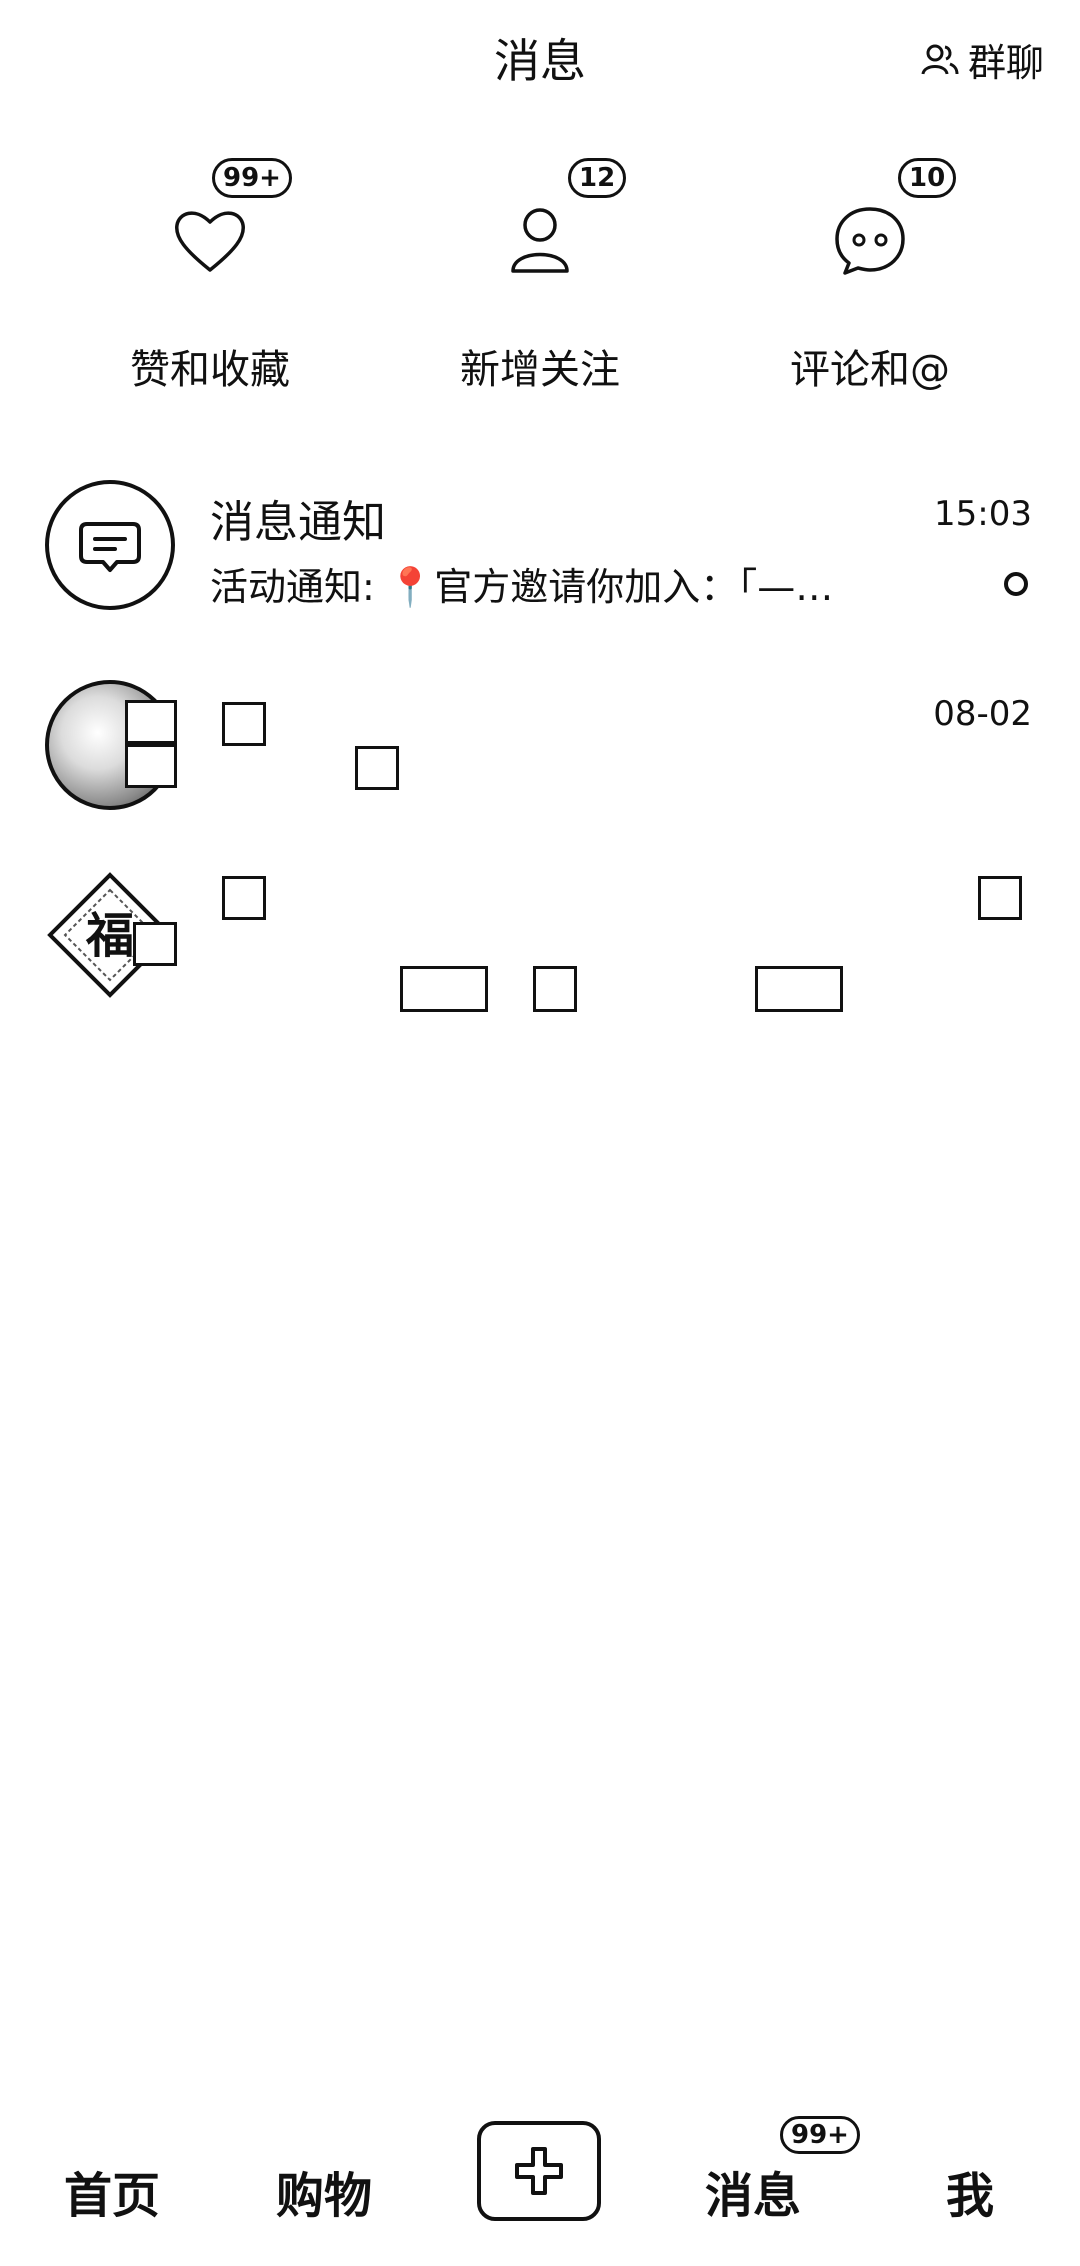 The width and height of the screenshot is (1080, 2266). What do you see at coordinates (540, 61) in the screenshot?
I see `page-title: 消息` at bounding box center [540, 61].